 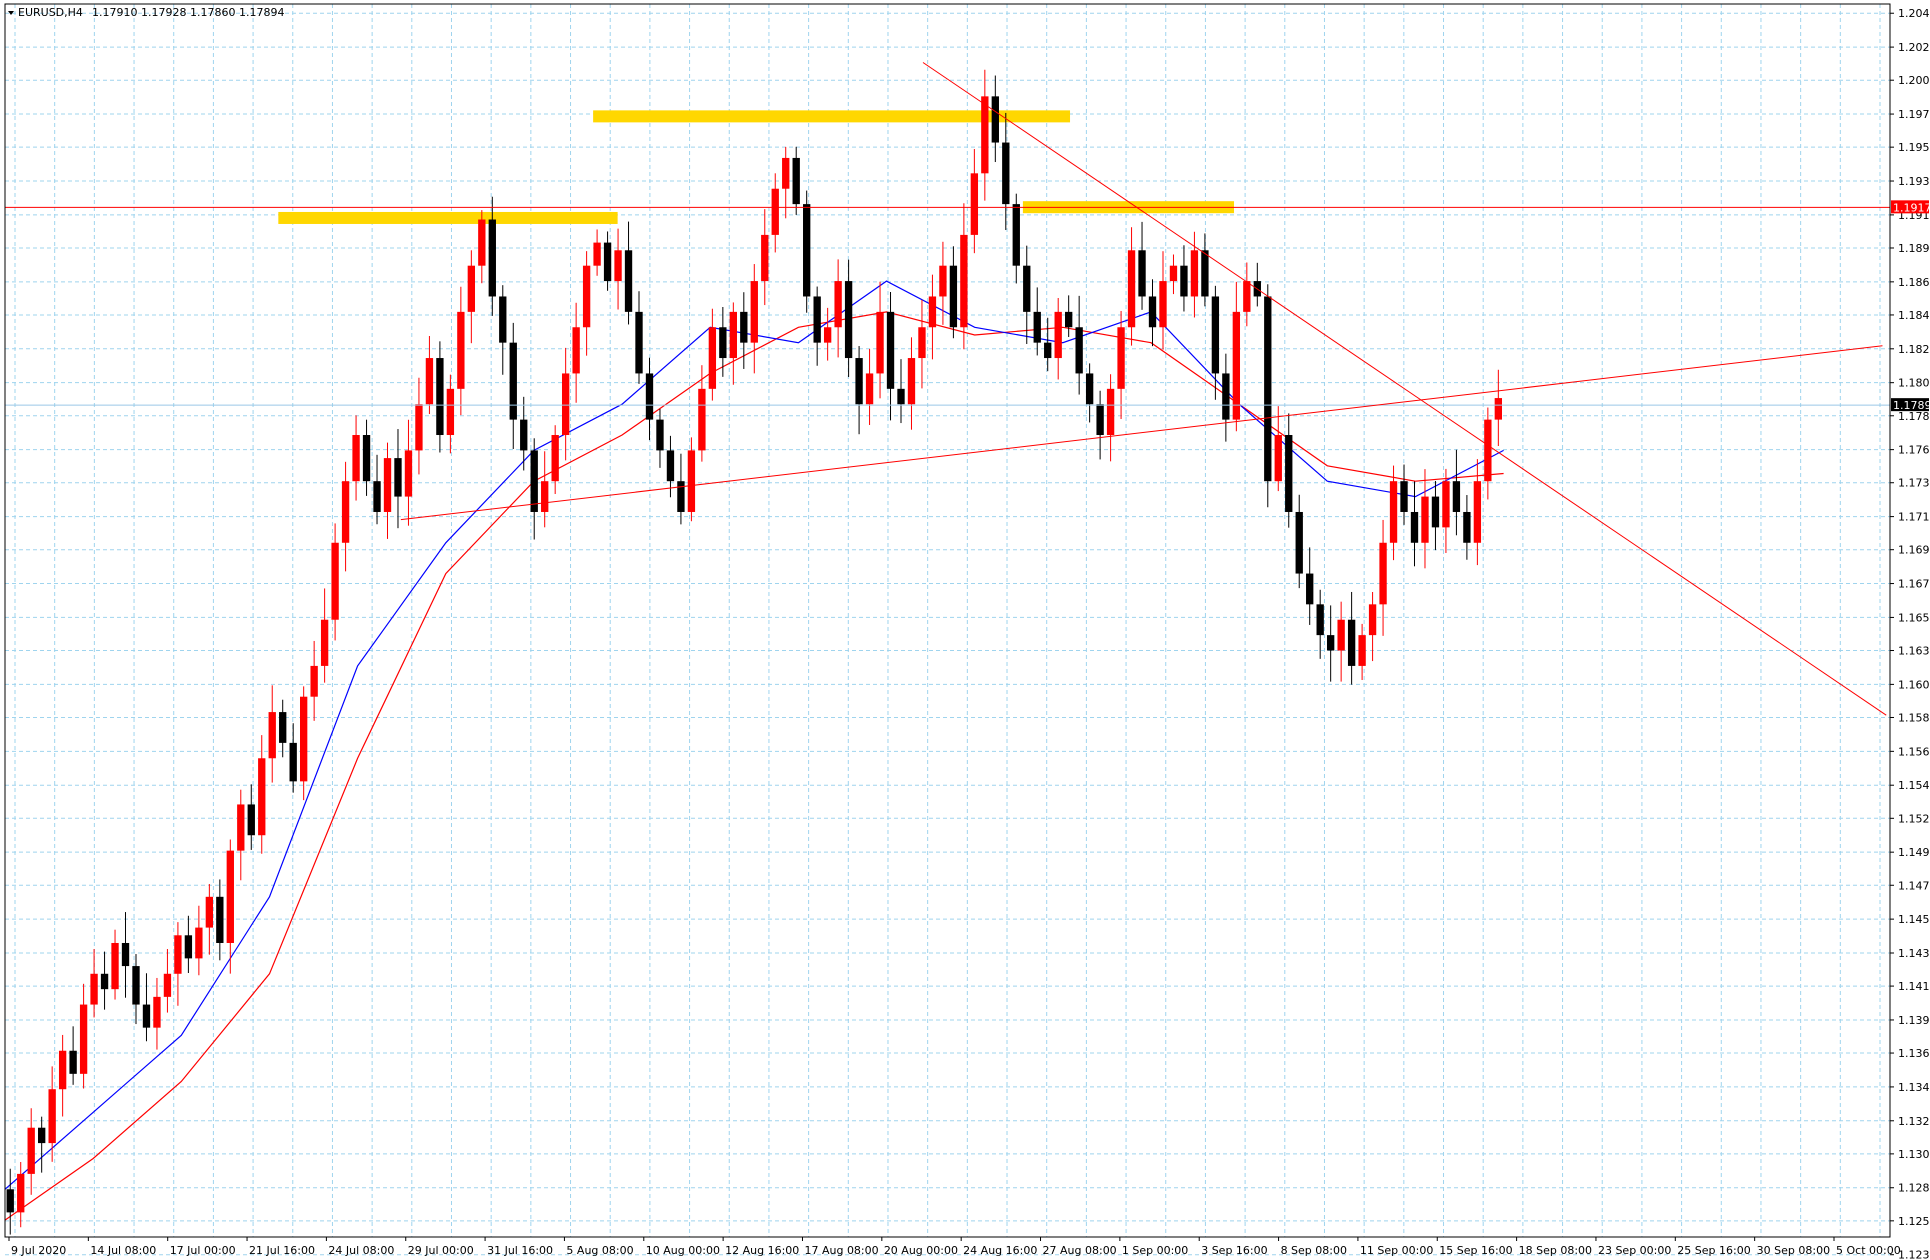 I want to click on time-tick-label: 15 Sep 16:00, so click(x=1475, y=1250).